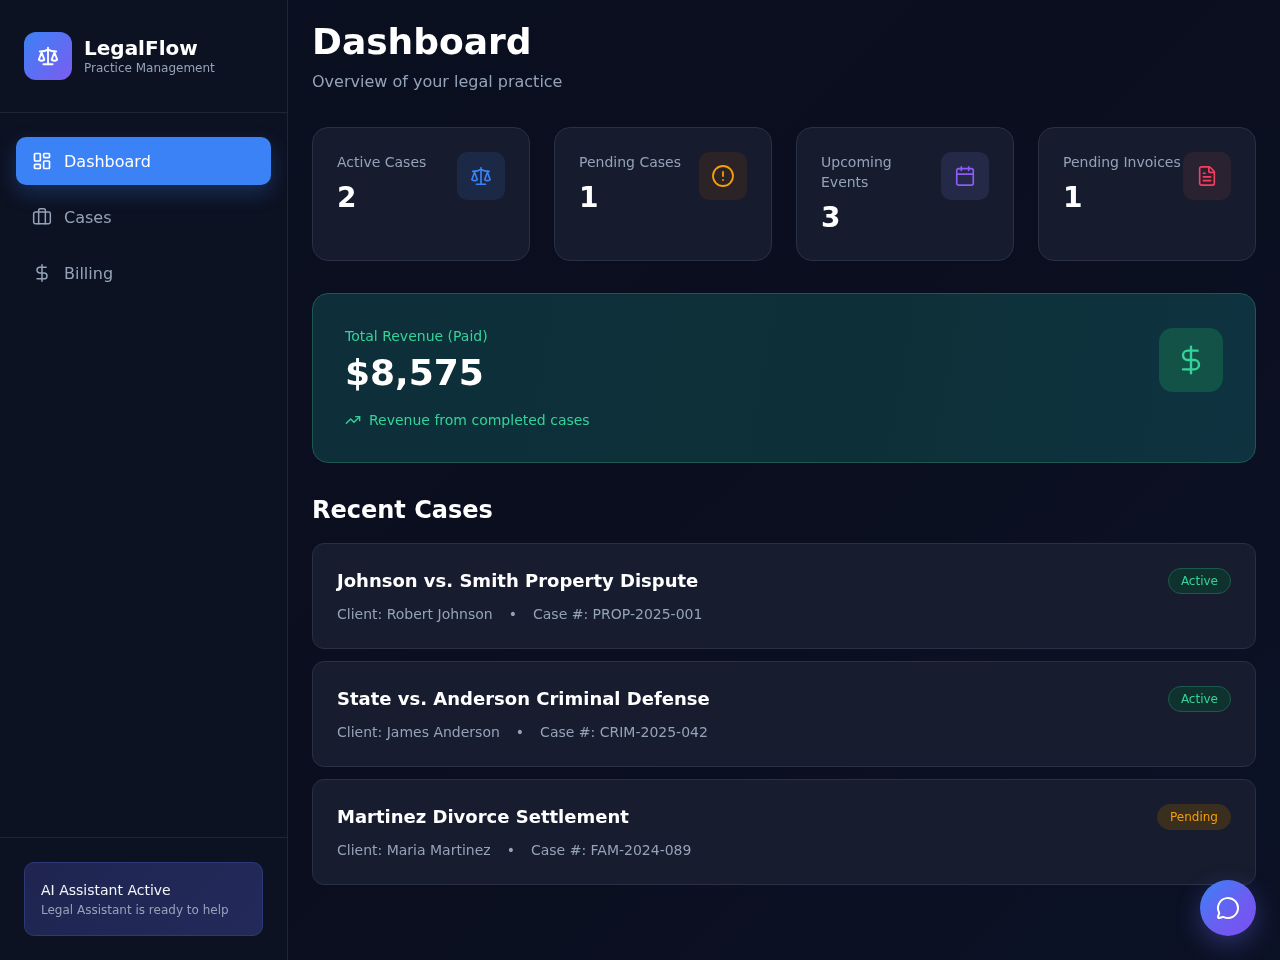 This screenshot has width=1280, height=960. What do you see at coordinates (143, 217) in the screenshot?
I see `nav-item: Cases` at bounding box center [143, 217].